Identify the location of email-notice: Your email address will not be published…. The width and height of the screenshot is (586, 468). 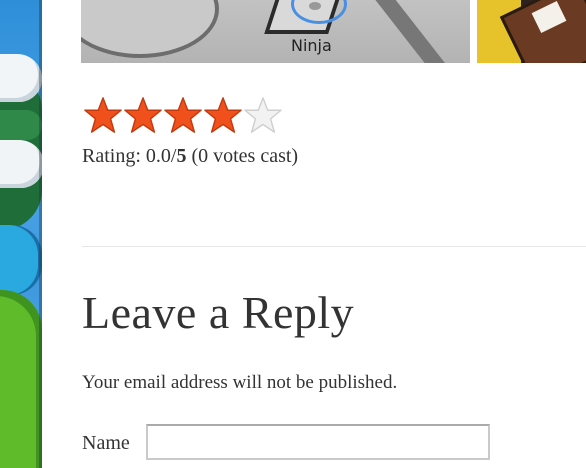
(240, 382).